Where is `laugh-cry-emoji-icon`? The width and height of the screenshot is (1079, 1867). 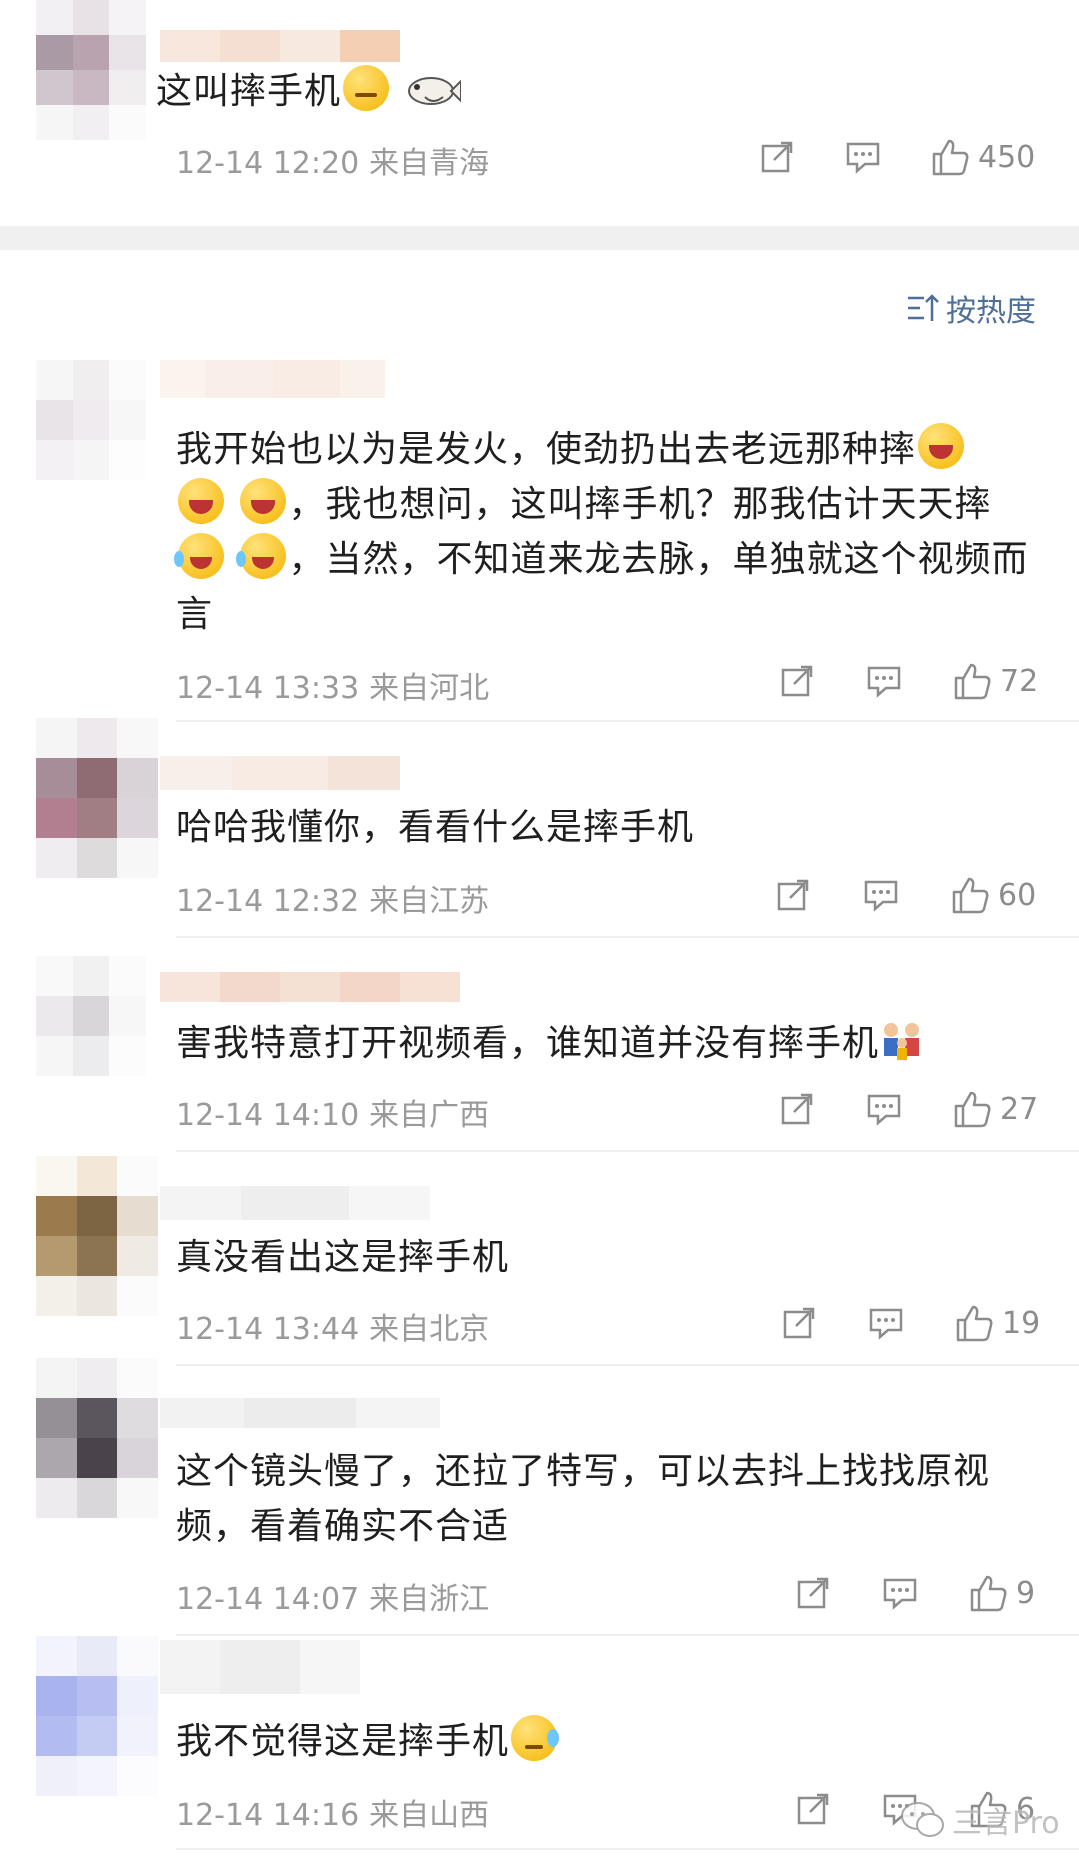 laugh-cry-emoji-icon is located at coordinates (261, 556).